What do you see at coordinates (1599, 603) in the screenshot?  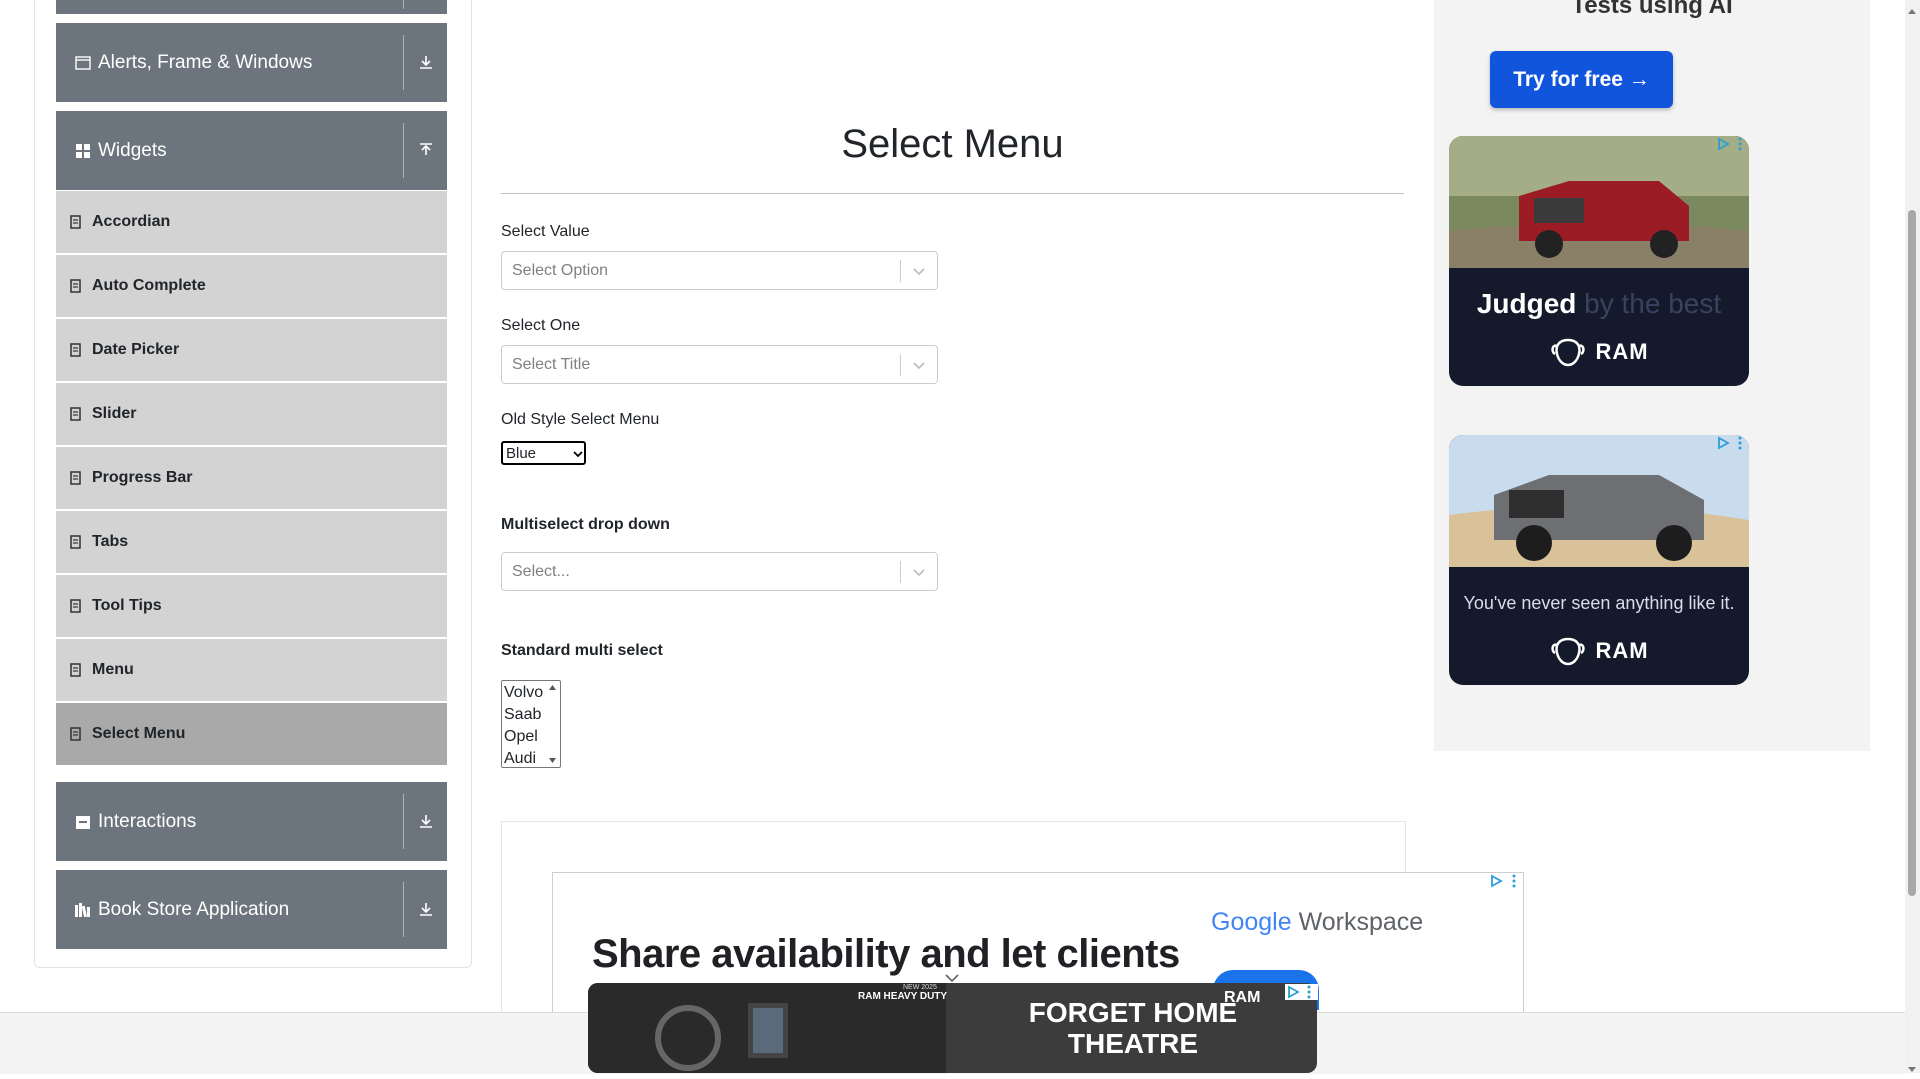 I see `ad-tagline: You've never seen anything like it.` at bounding box center [1599, 603].